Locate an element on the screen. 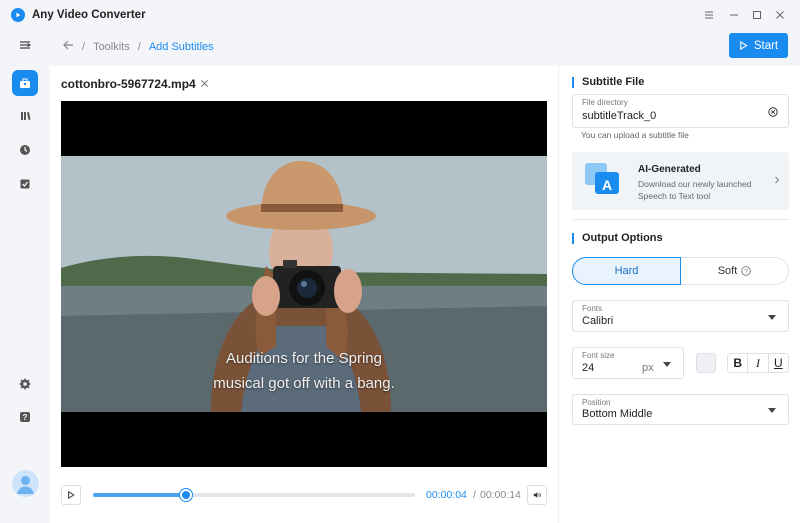 This screenshot has width=800, height=523. library-icon is located at coordinates (26, 116).